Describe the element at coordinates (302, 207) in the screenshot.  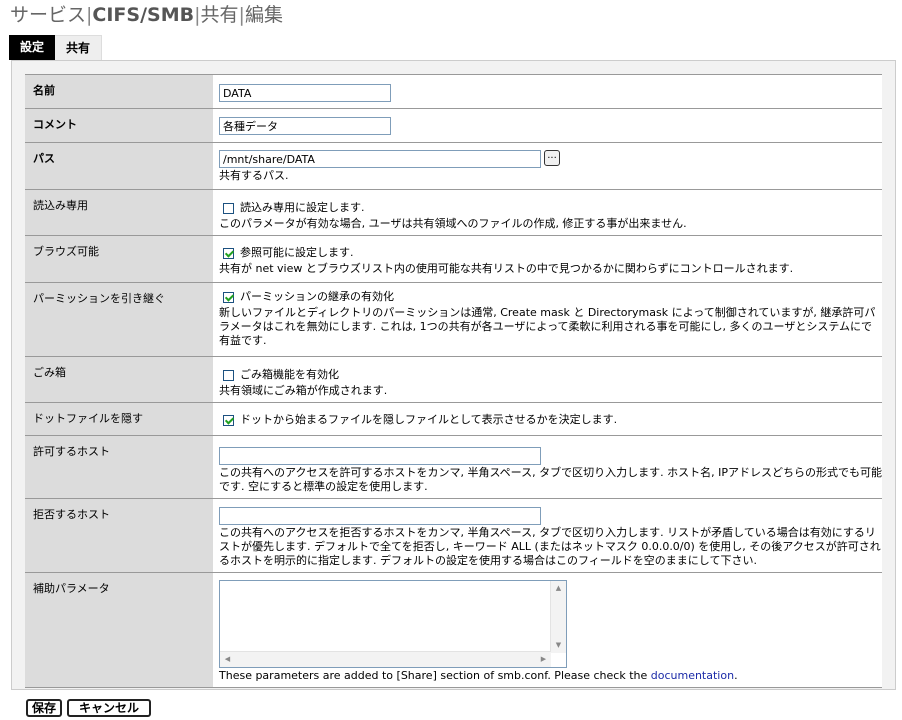
I see `readonly-check-label: 読込み専用に設定します.` at that location.